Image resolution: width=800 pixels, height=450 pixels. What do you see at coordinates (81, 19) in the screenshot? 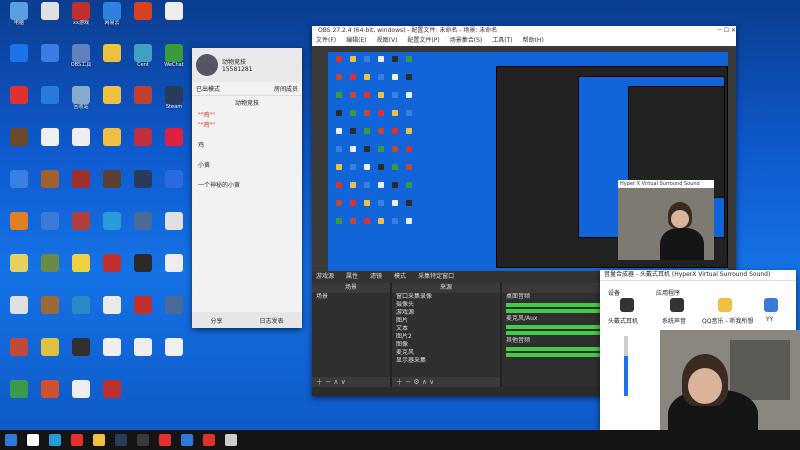
I see `desktop-icon: xx游戏` at bounding box center [81, 19].